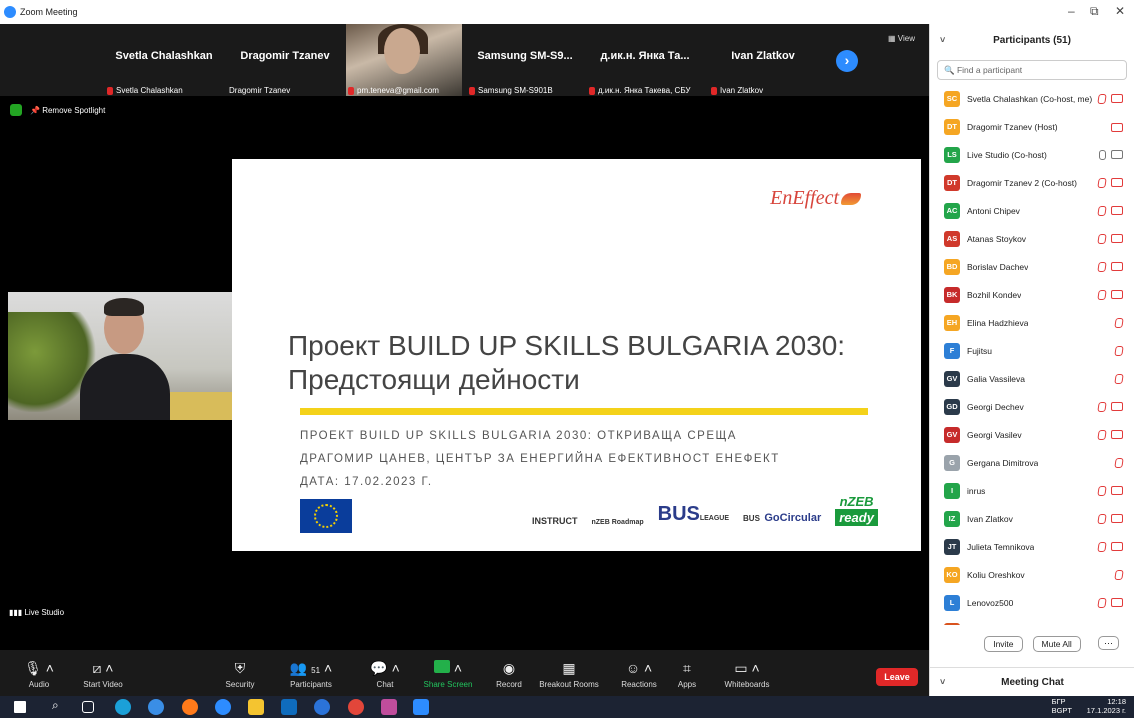  Describe the element at coordinates (952, 295) in the screenshot. I see `avatar: BK` at that location.